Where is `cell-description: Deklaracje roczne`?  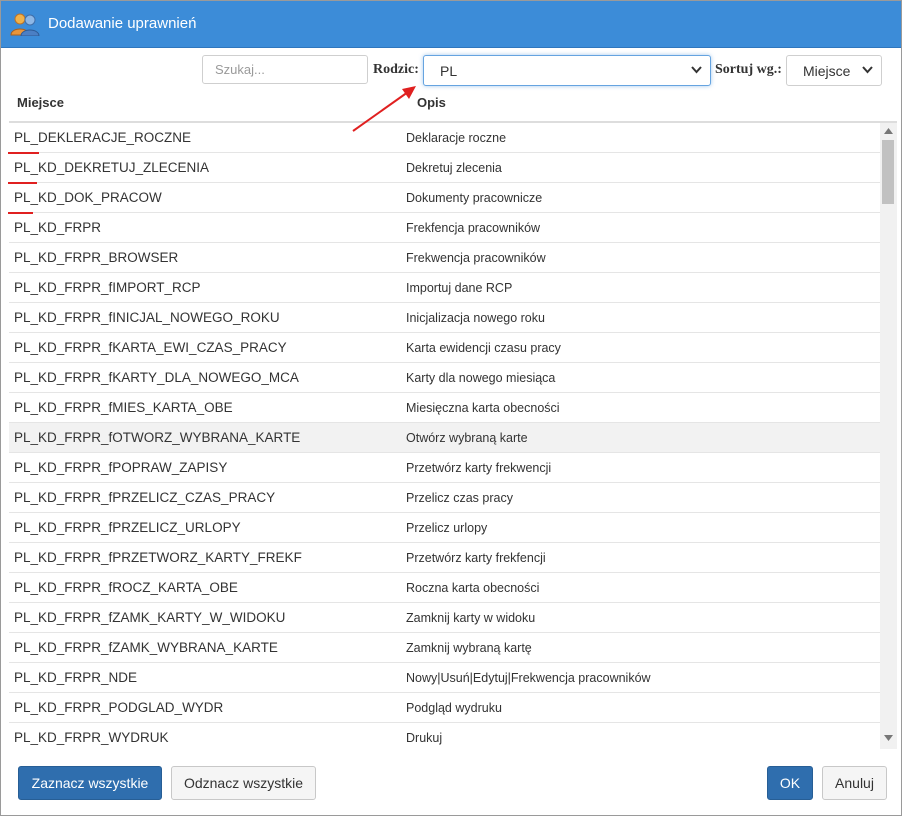
cell-description: Deklaracje roczne is located at coordinates (456, 138).